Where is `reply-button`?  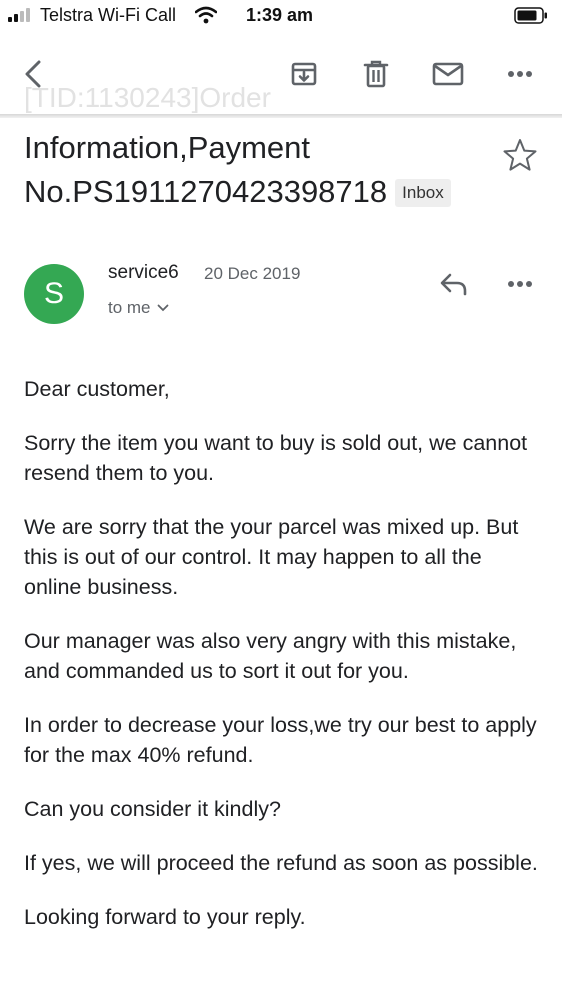 reply-button is located at coordinates (454, 284).